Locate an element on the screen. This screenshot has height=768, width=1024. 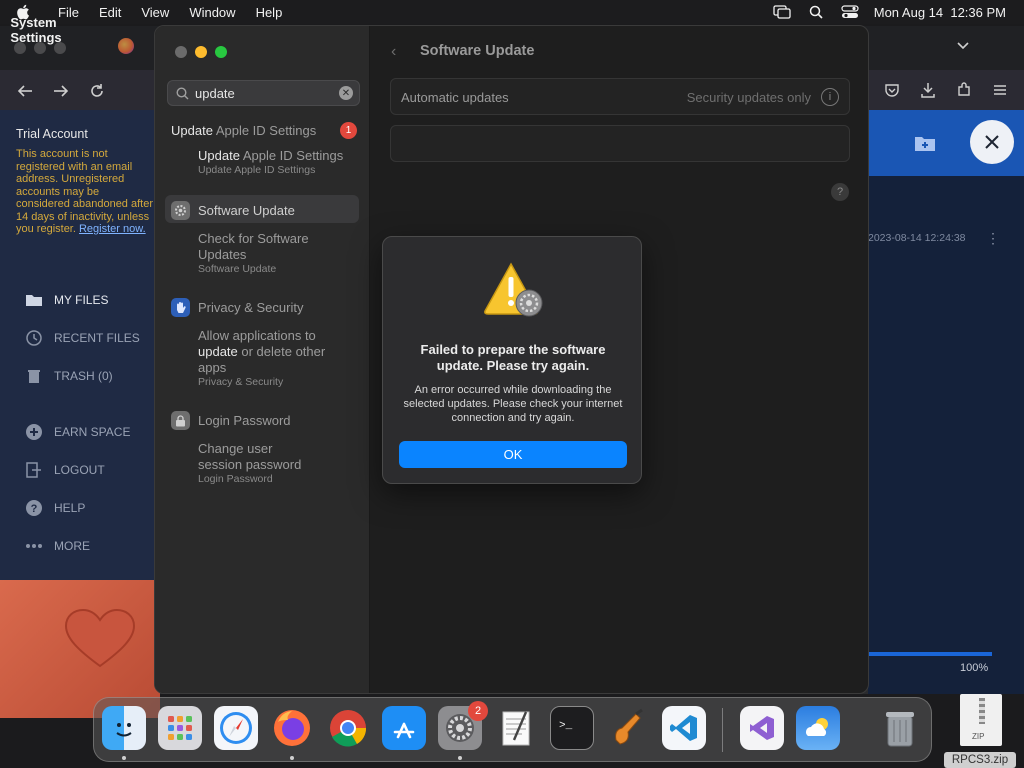
window-zoom-button is located at coordinates (221, 52).